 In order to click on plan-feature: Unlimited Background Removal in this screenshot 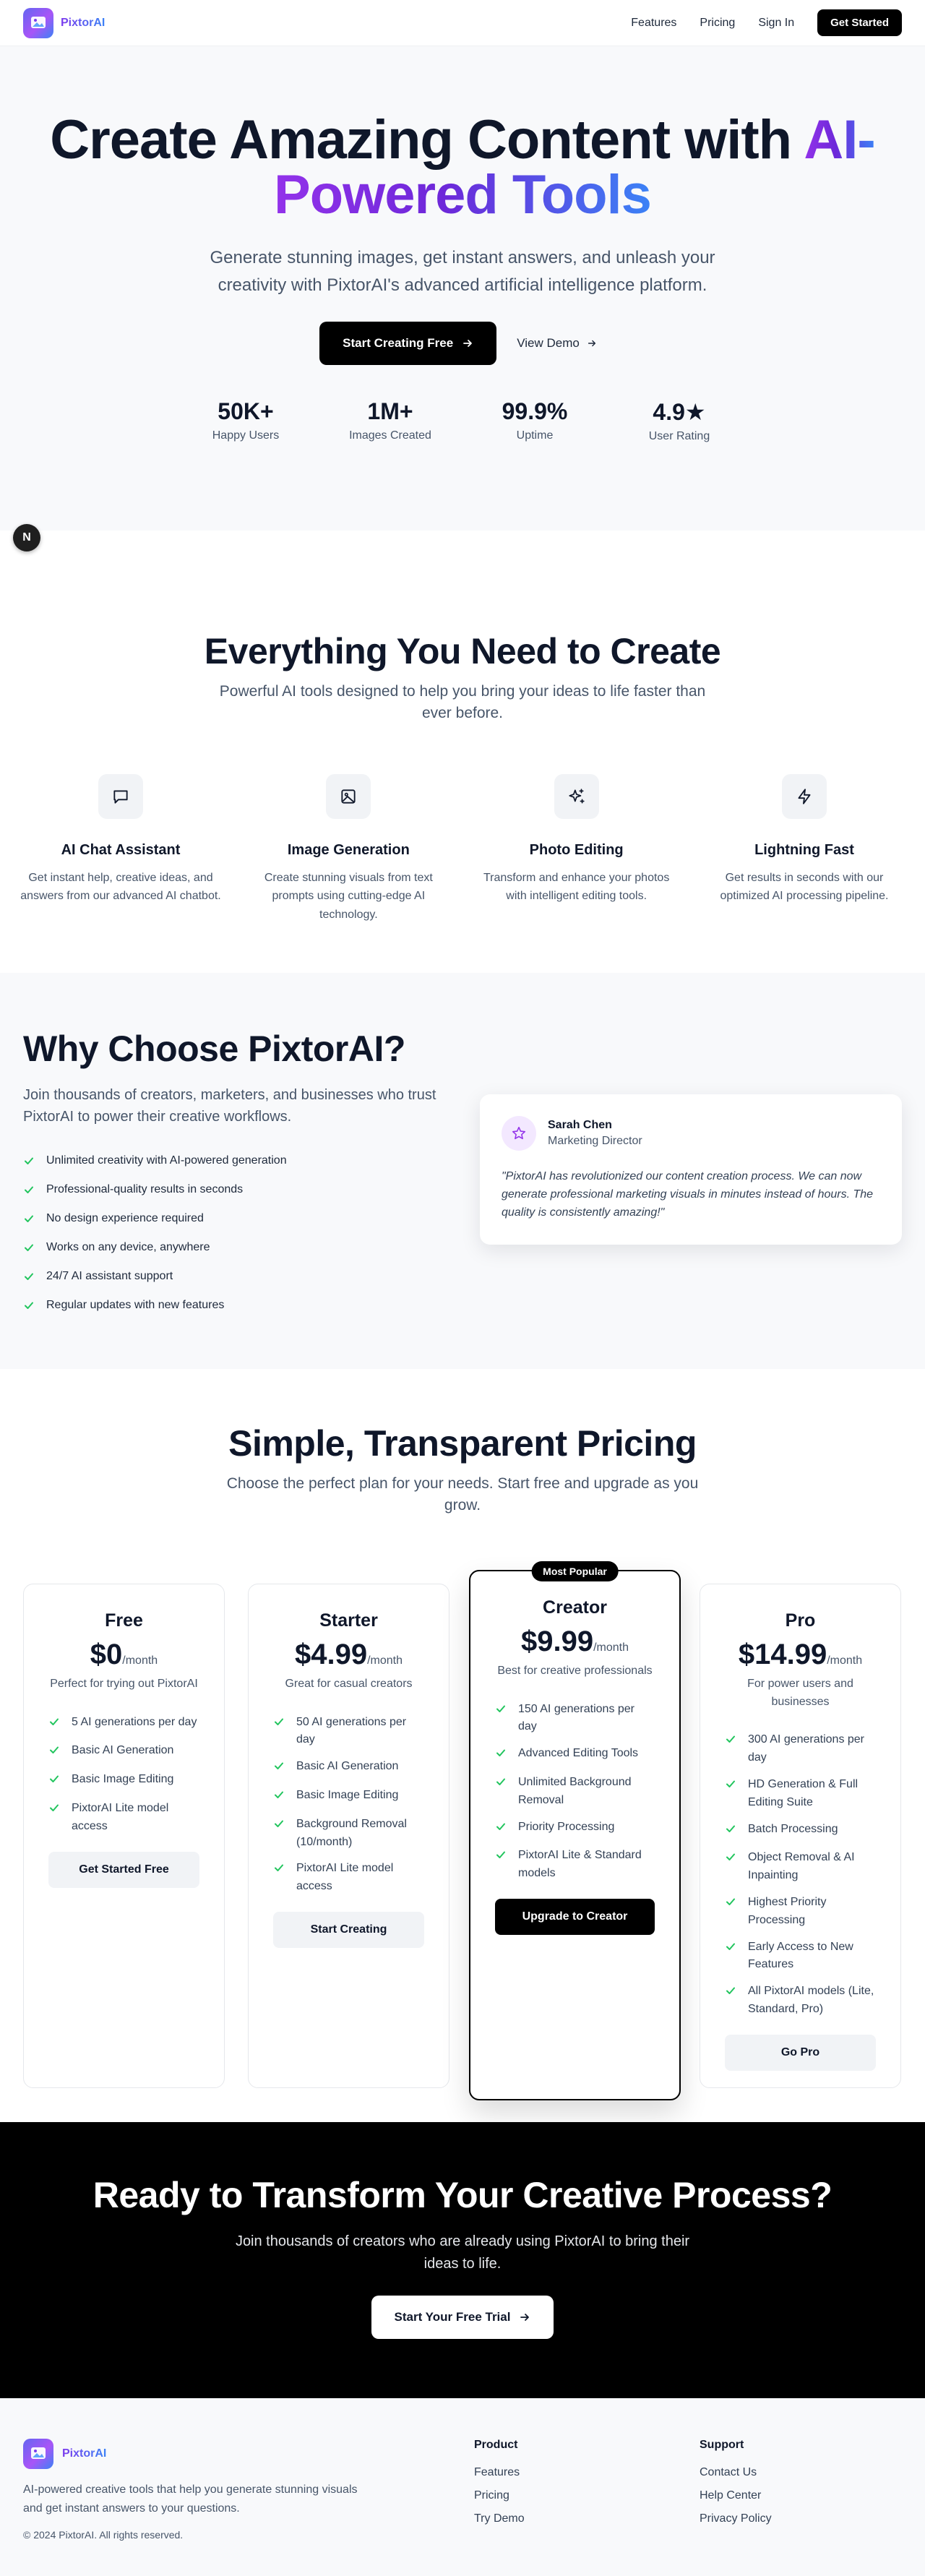, I will do `click(575, 1792)`.